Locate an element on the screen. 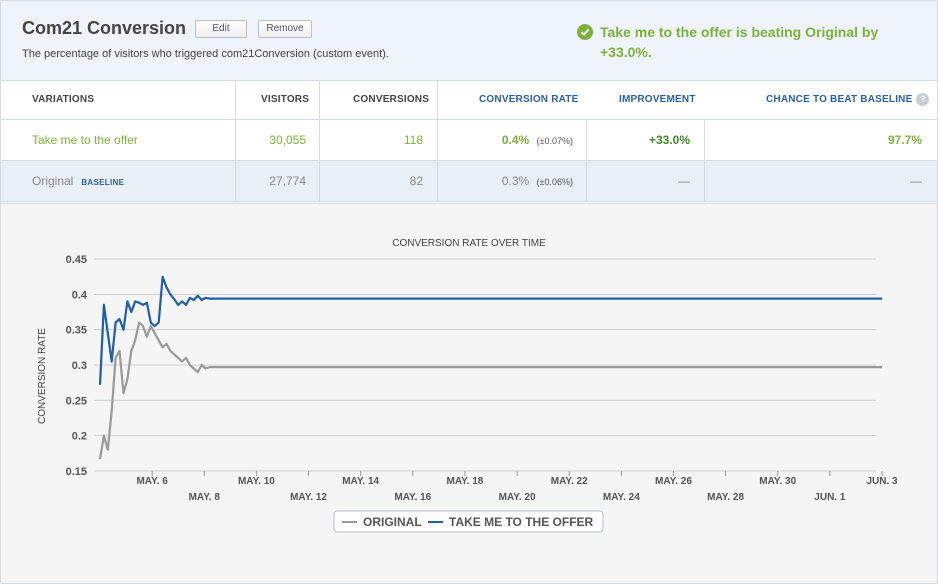 The width and height of the screenshot is (938, 587). variation-name: Take me to the offer is located at coordinates (85, 140).